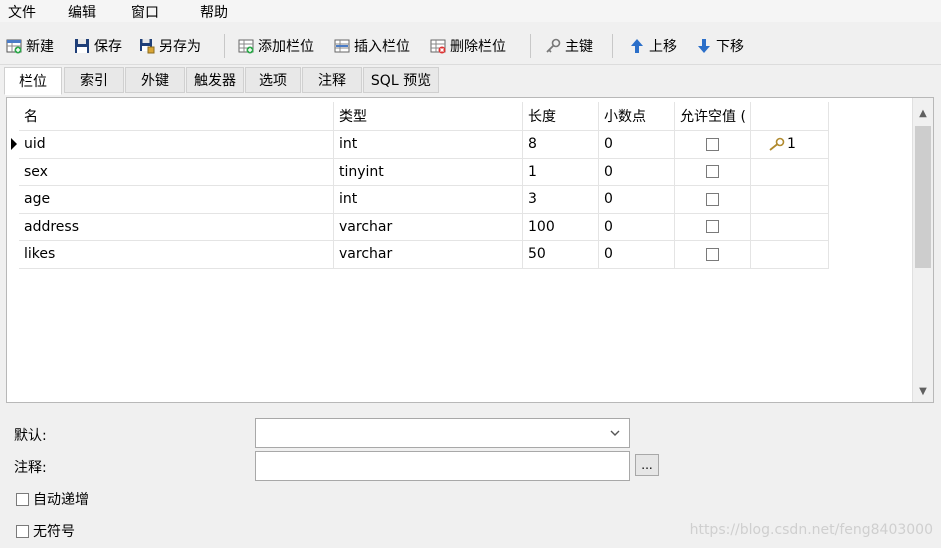  Describe the element at coordinates (14, 46) in the screenshot. I see `new-table-icon` at that location.